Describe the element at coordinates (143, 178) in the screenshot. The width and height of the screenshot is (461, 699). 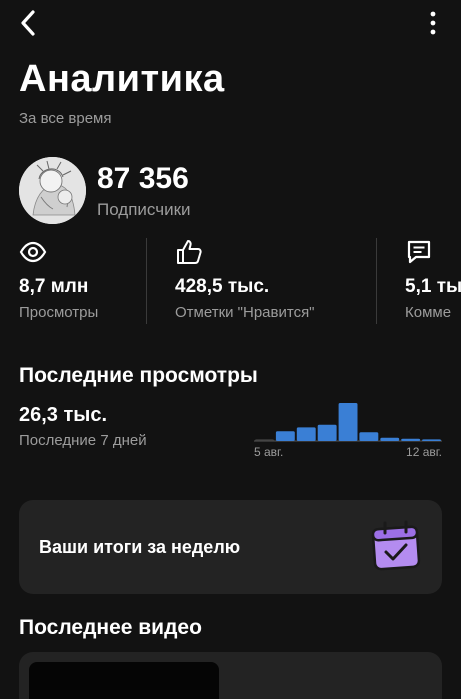
I see `subscriber-count: 87 356` at that location.